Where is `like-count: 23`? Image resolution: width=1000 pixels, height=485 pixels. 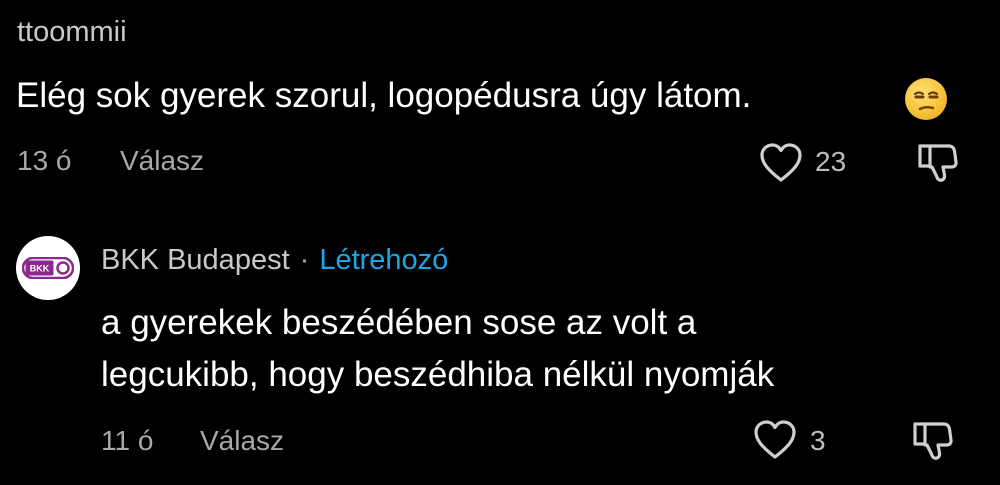
like-count: 23 is located at coordinates (831, 161).